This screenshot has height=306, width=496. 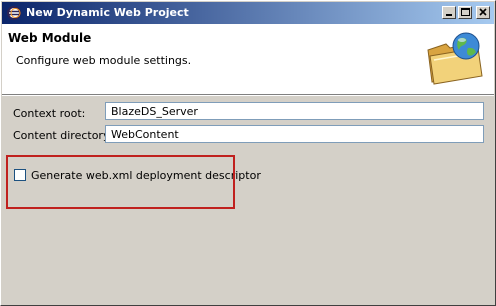 I want to click on title-bar: New Dynamic Web Project, so click(x=248, y=13).